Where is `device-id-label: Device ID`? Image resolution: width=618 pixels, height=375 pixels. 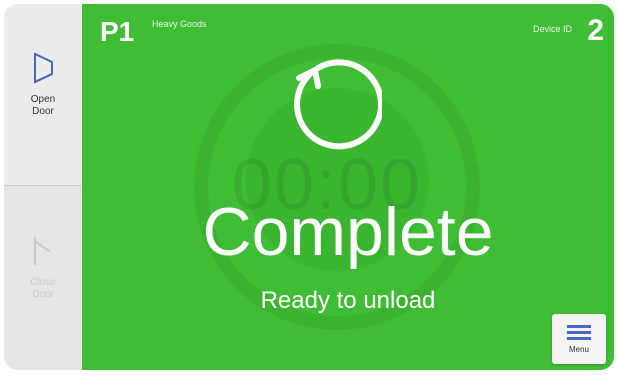
device-id-label: Device ID is located at coordinates (552, 29).